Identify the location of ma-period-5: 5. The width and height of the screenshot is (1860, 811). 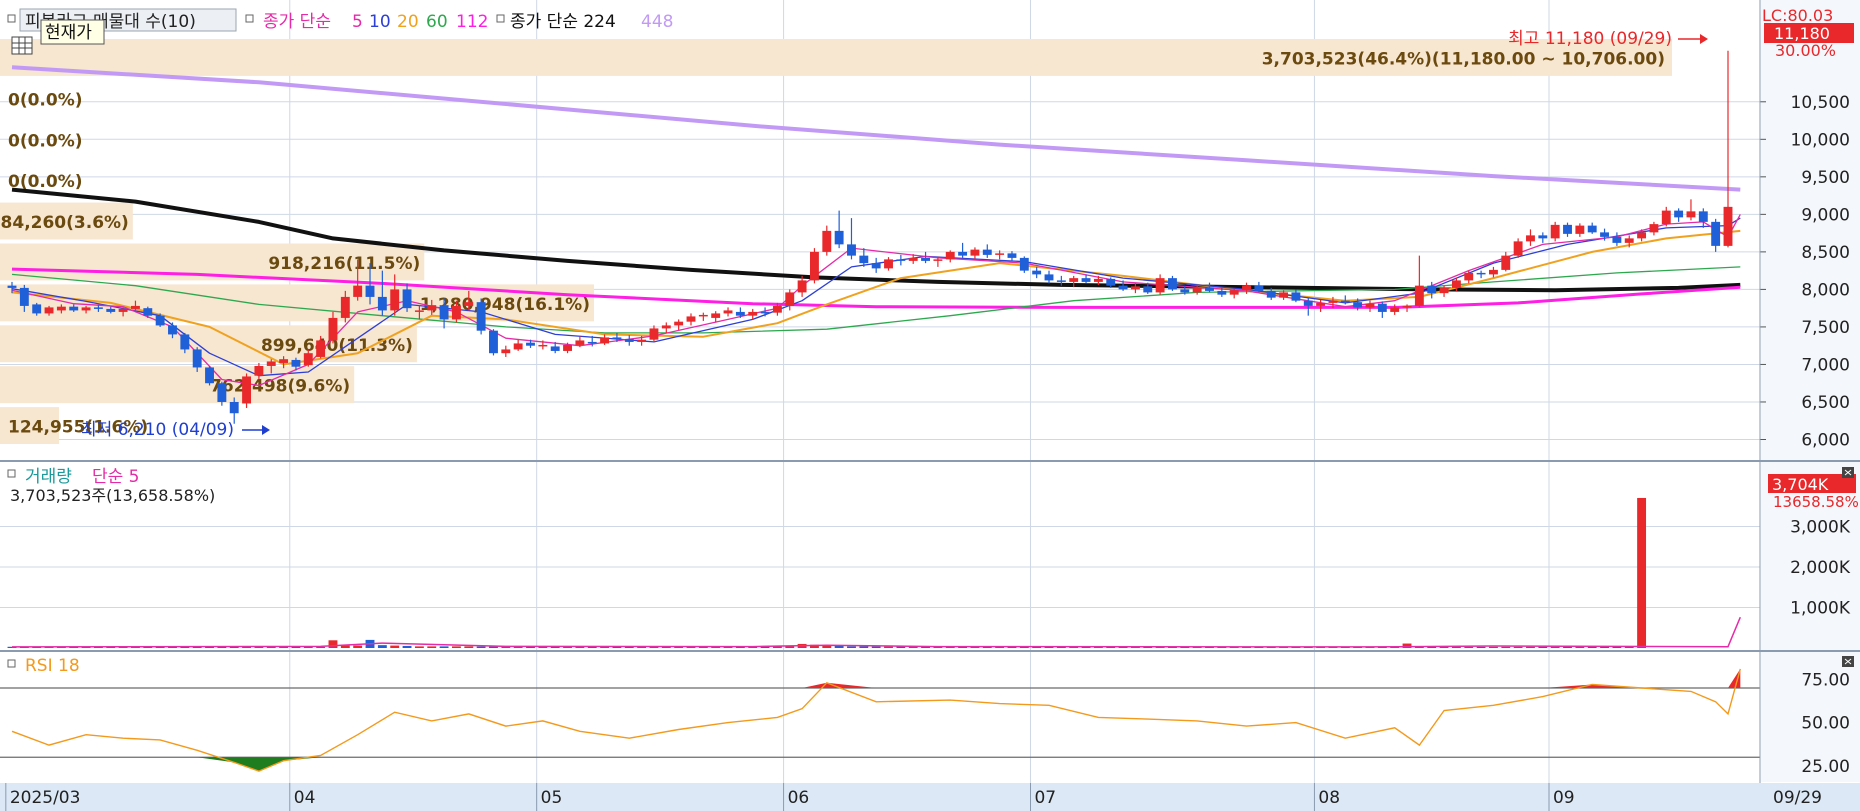
(357, 22).